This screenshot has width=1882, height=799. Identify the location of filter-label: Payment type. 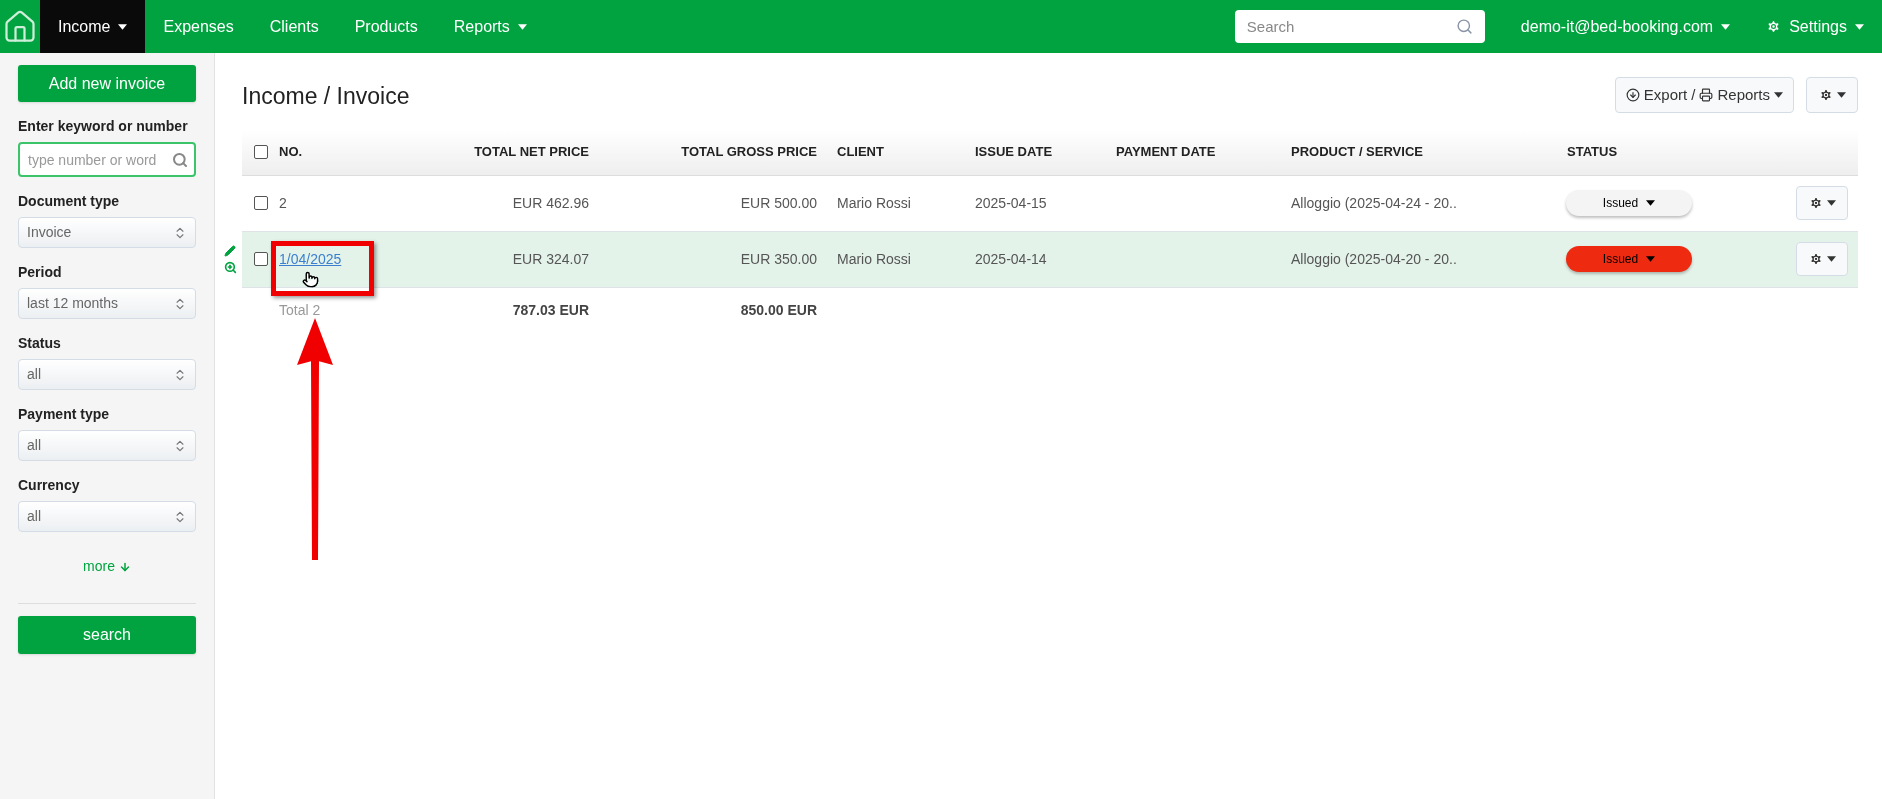
(64, 414).